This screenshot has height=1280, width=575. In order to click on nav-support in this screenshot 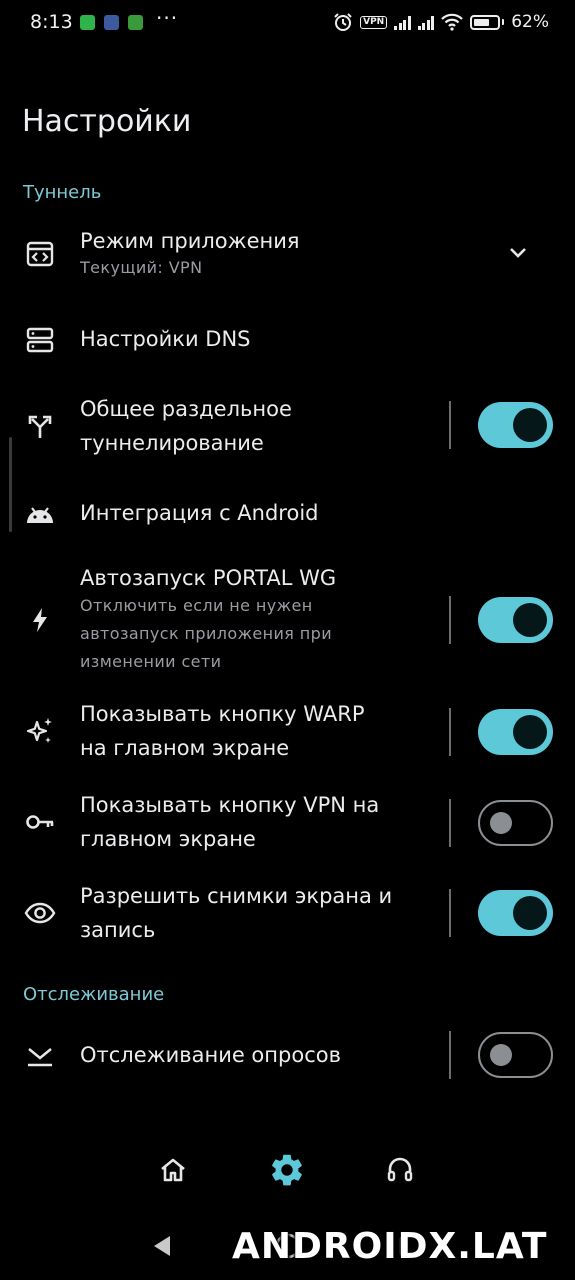, I will do `click(400, 1170)`.